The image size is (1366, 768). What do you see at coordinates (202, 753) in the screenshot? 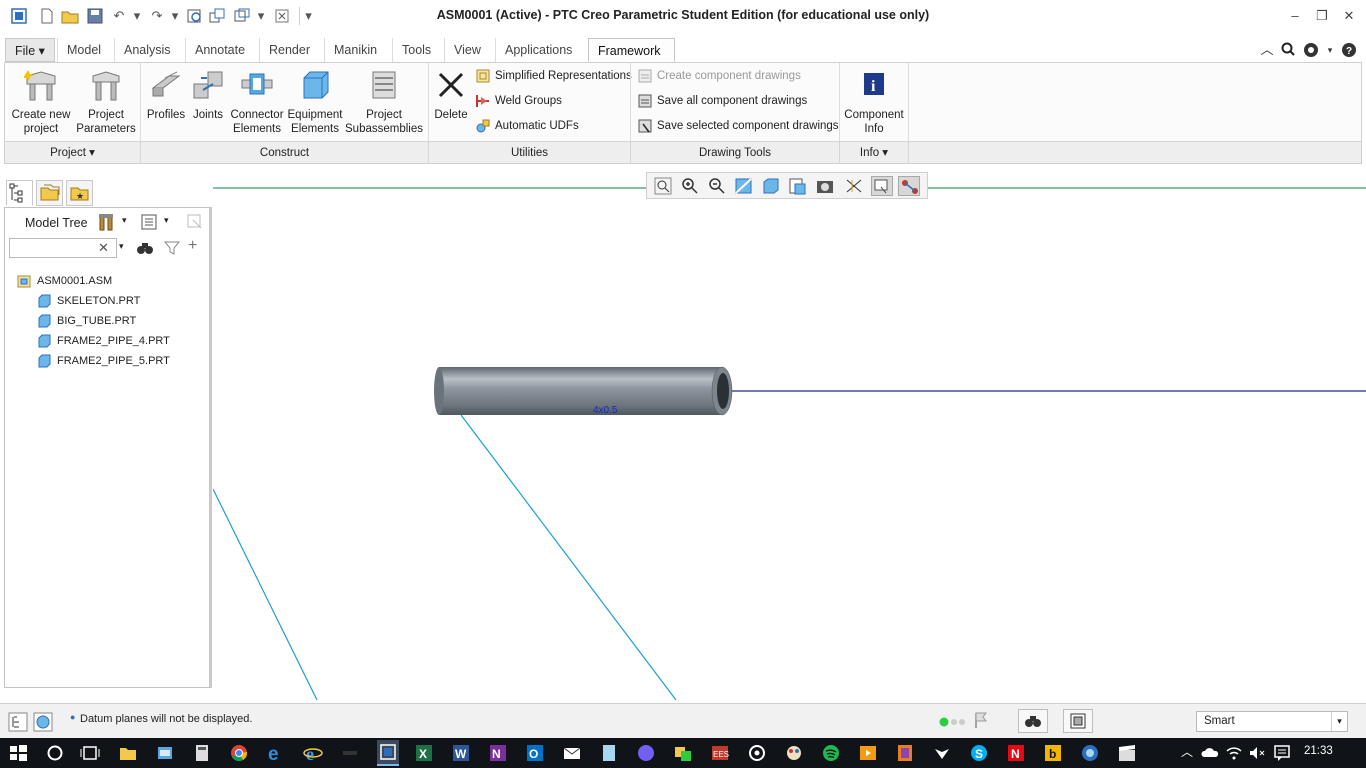
I see `calculator-icon` at bounding box center [202, 753].